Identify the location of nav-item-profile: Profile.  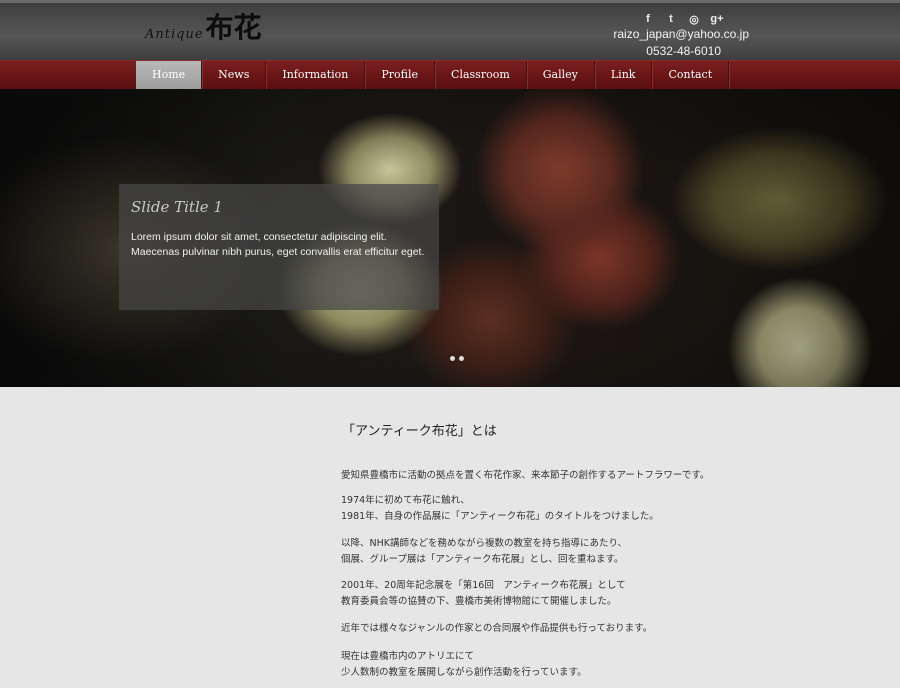
(400, 75).